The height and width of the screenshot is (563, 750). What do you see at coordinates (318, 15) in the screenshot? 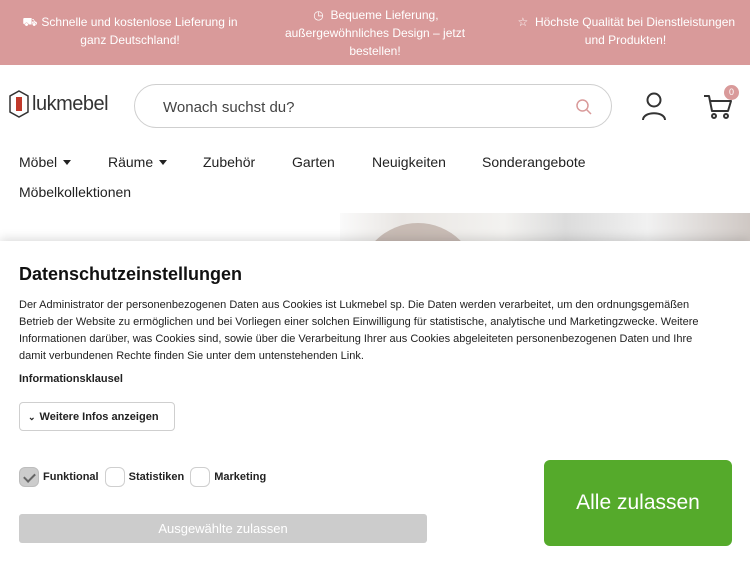
I see `clock-icon: ◷` at bounding box center [318, 15].